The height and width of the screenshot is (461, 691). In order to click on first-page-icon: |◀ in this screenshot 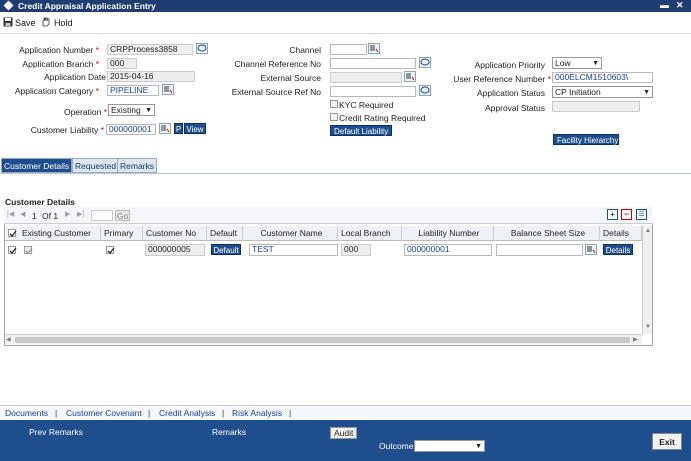, I will do `click(10, 214)`.